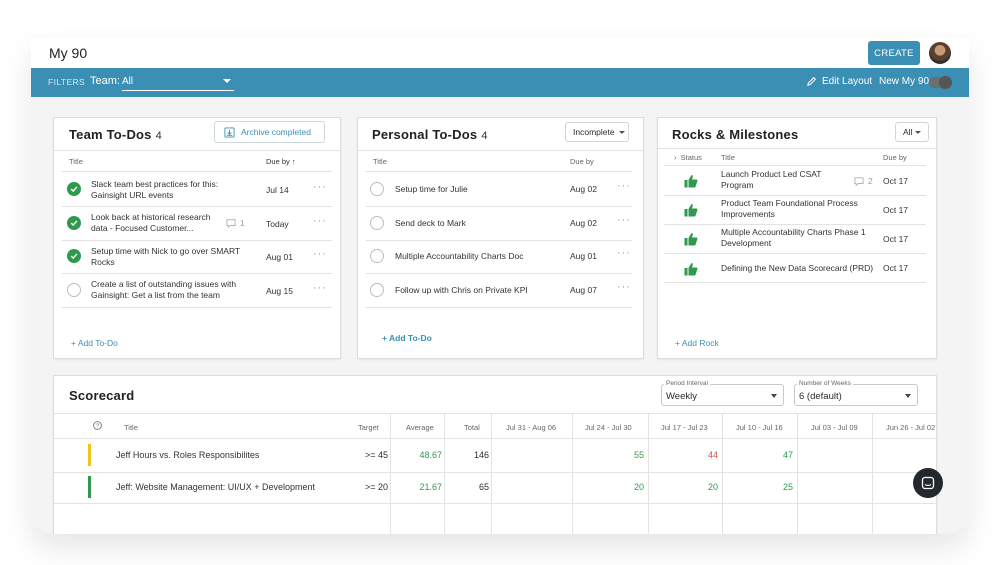 This screenshot has width=1000, height=565. Describe the element at coordinates (459, 256) in the screenshot. I see `todo-title: Multiple Accountability Charts Doc` at that location.